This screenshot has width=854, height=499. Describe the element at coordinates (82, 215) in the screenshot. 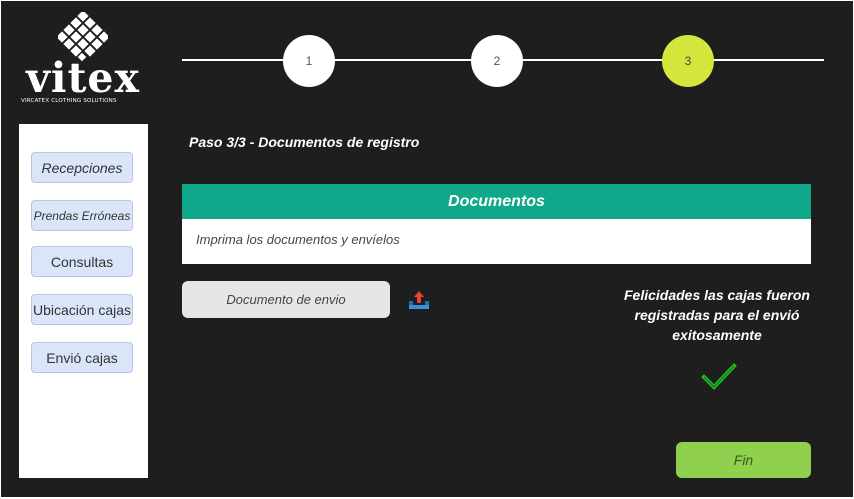

I see `sidebar-item-prendas-erroneas: Prendas Erróneas` at that location.